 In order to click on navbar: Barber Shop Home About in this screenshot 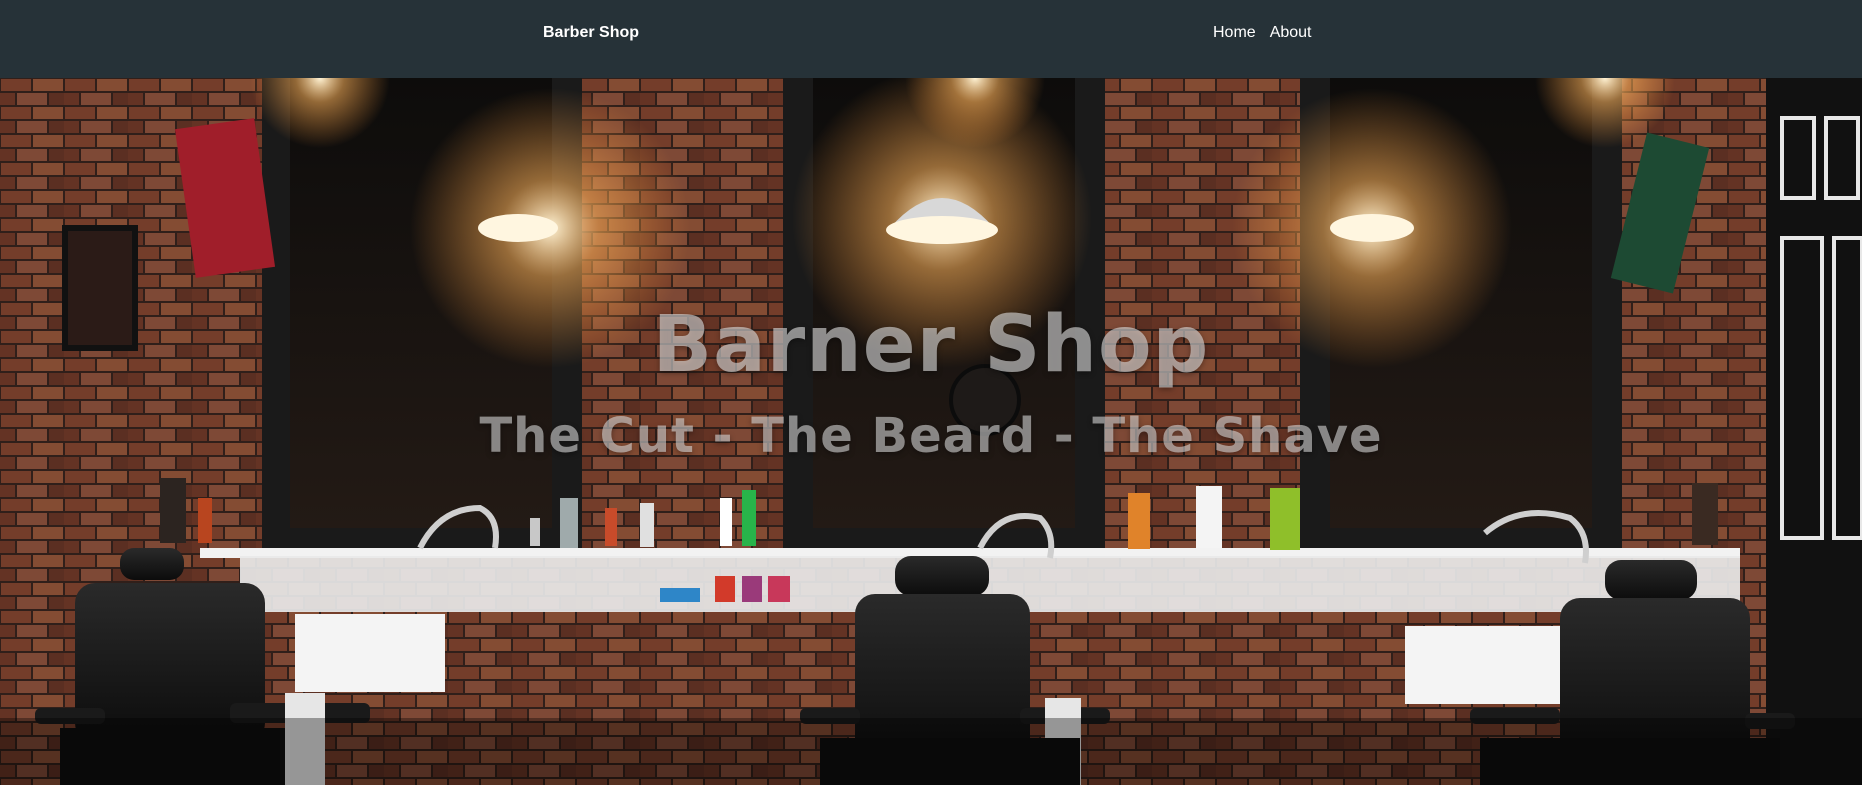, I will do `click(931, 39)`.